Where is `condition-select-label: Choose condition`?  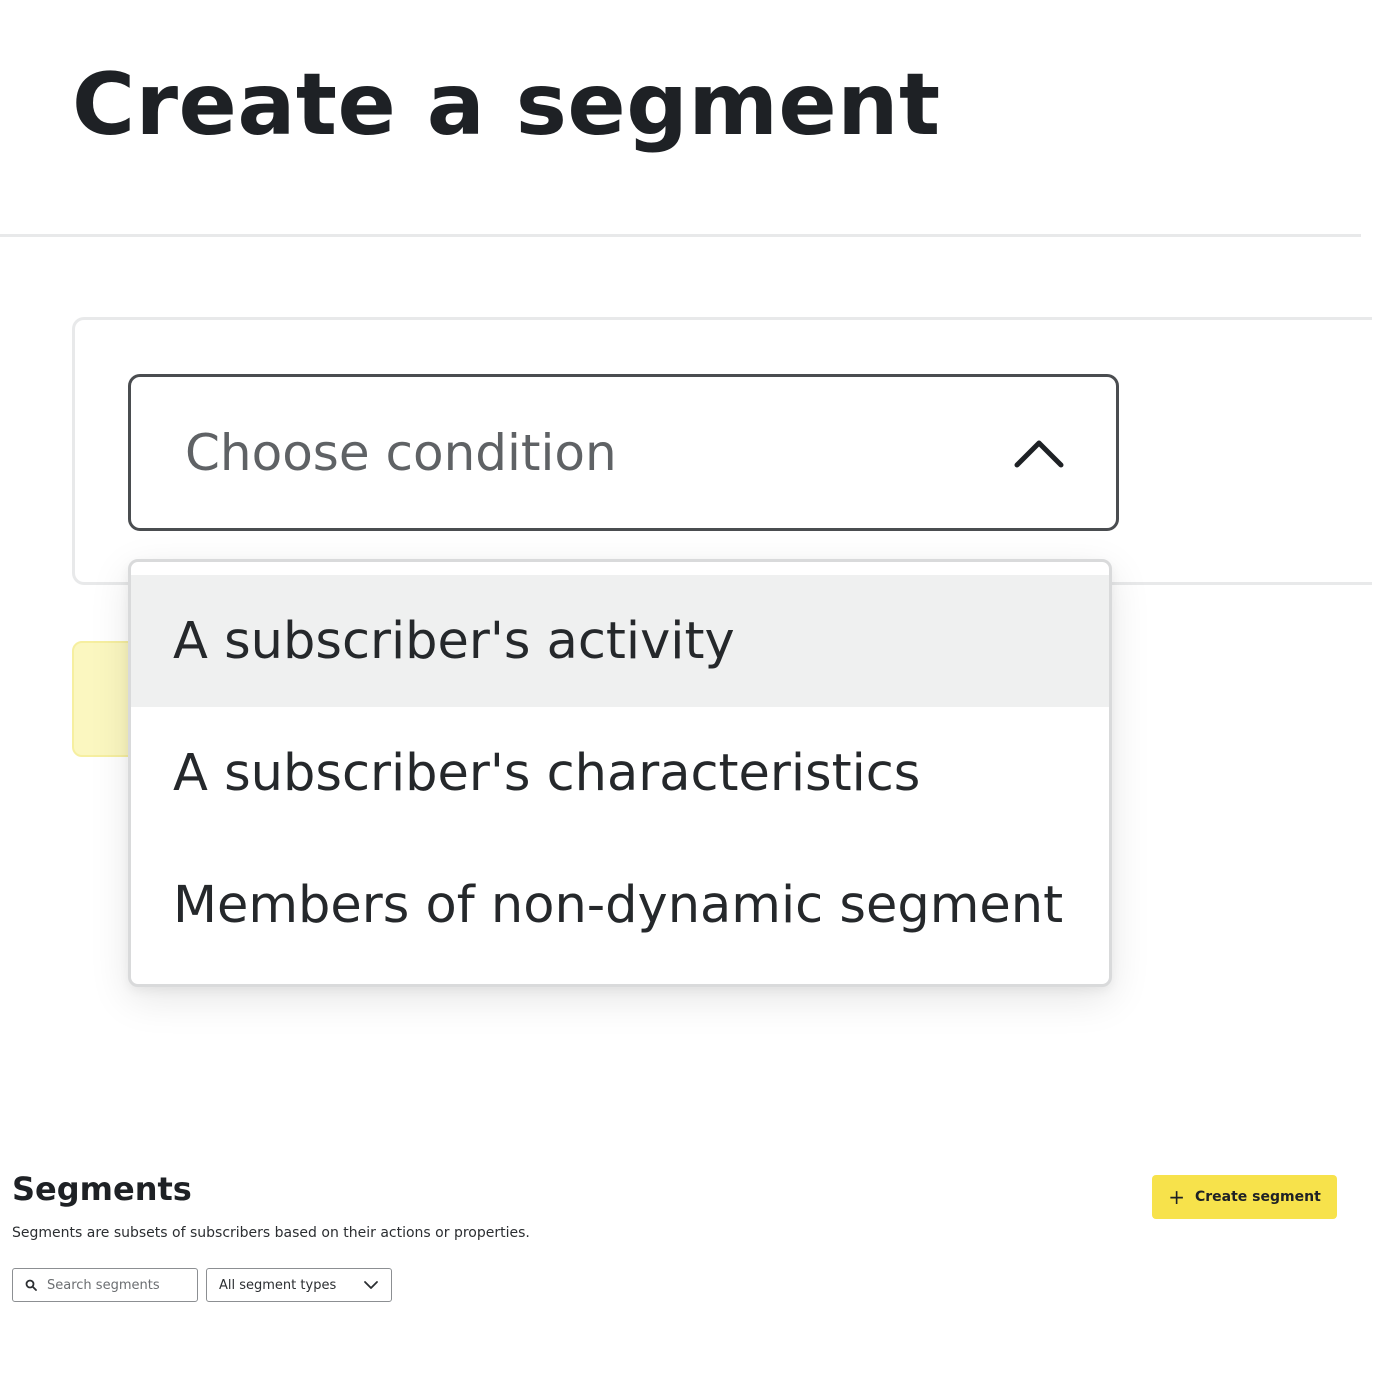 condition-select-label: Choose condition is located at coordinates (401, 452).